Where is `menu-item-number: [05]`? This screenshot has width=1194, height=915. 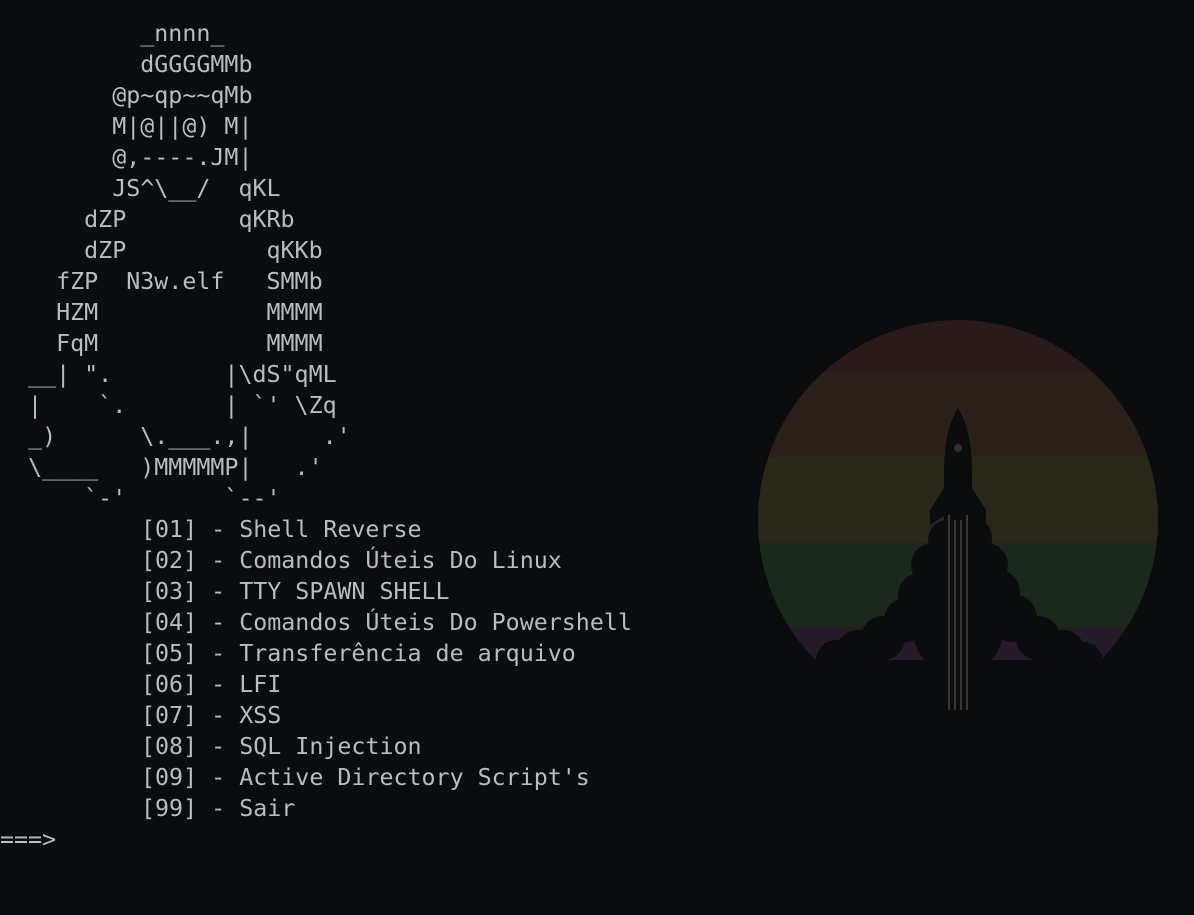 menu-item-number: [05] is located at coordinates (169, 653).